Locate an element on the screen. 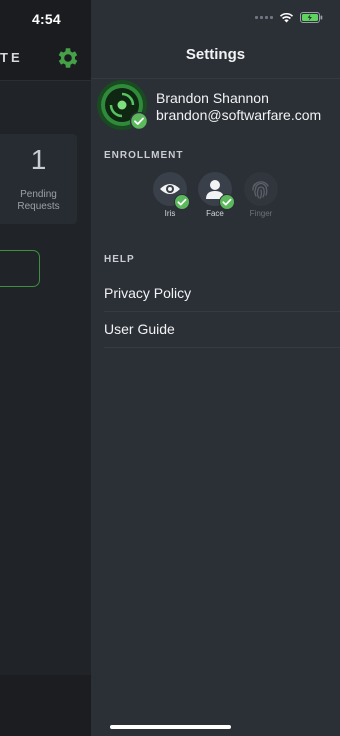 The image size is (340, 736). profile-name: Brandon Shannon is located at coordinates (212, 98).